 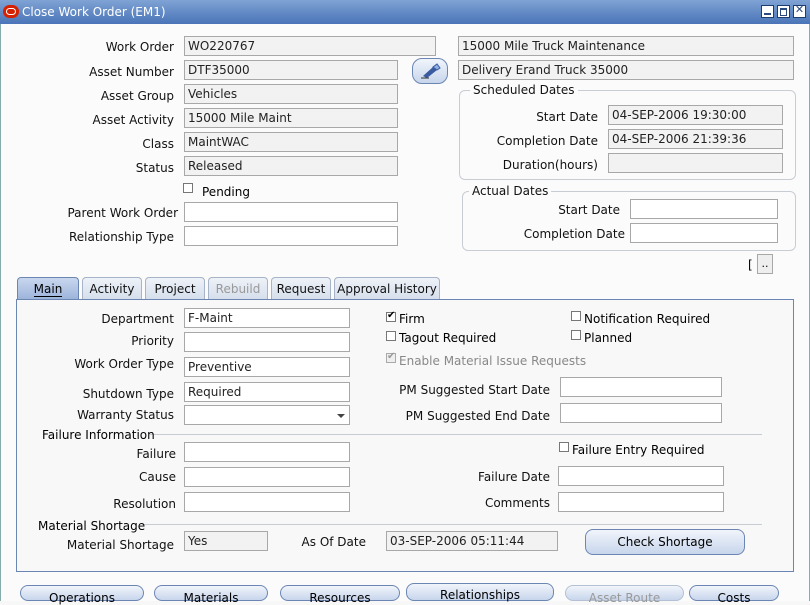 I want to click on scheduled-completion-field: 04-SEP-2006 21:39:36, so click(x=695, y=139).